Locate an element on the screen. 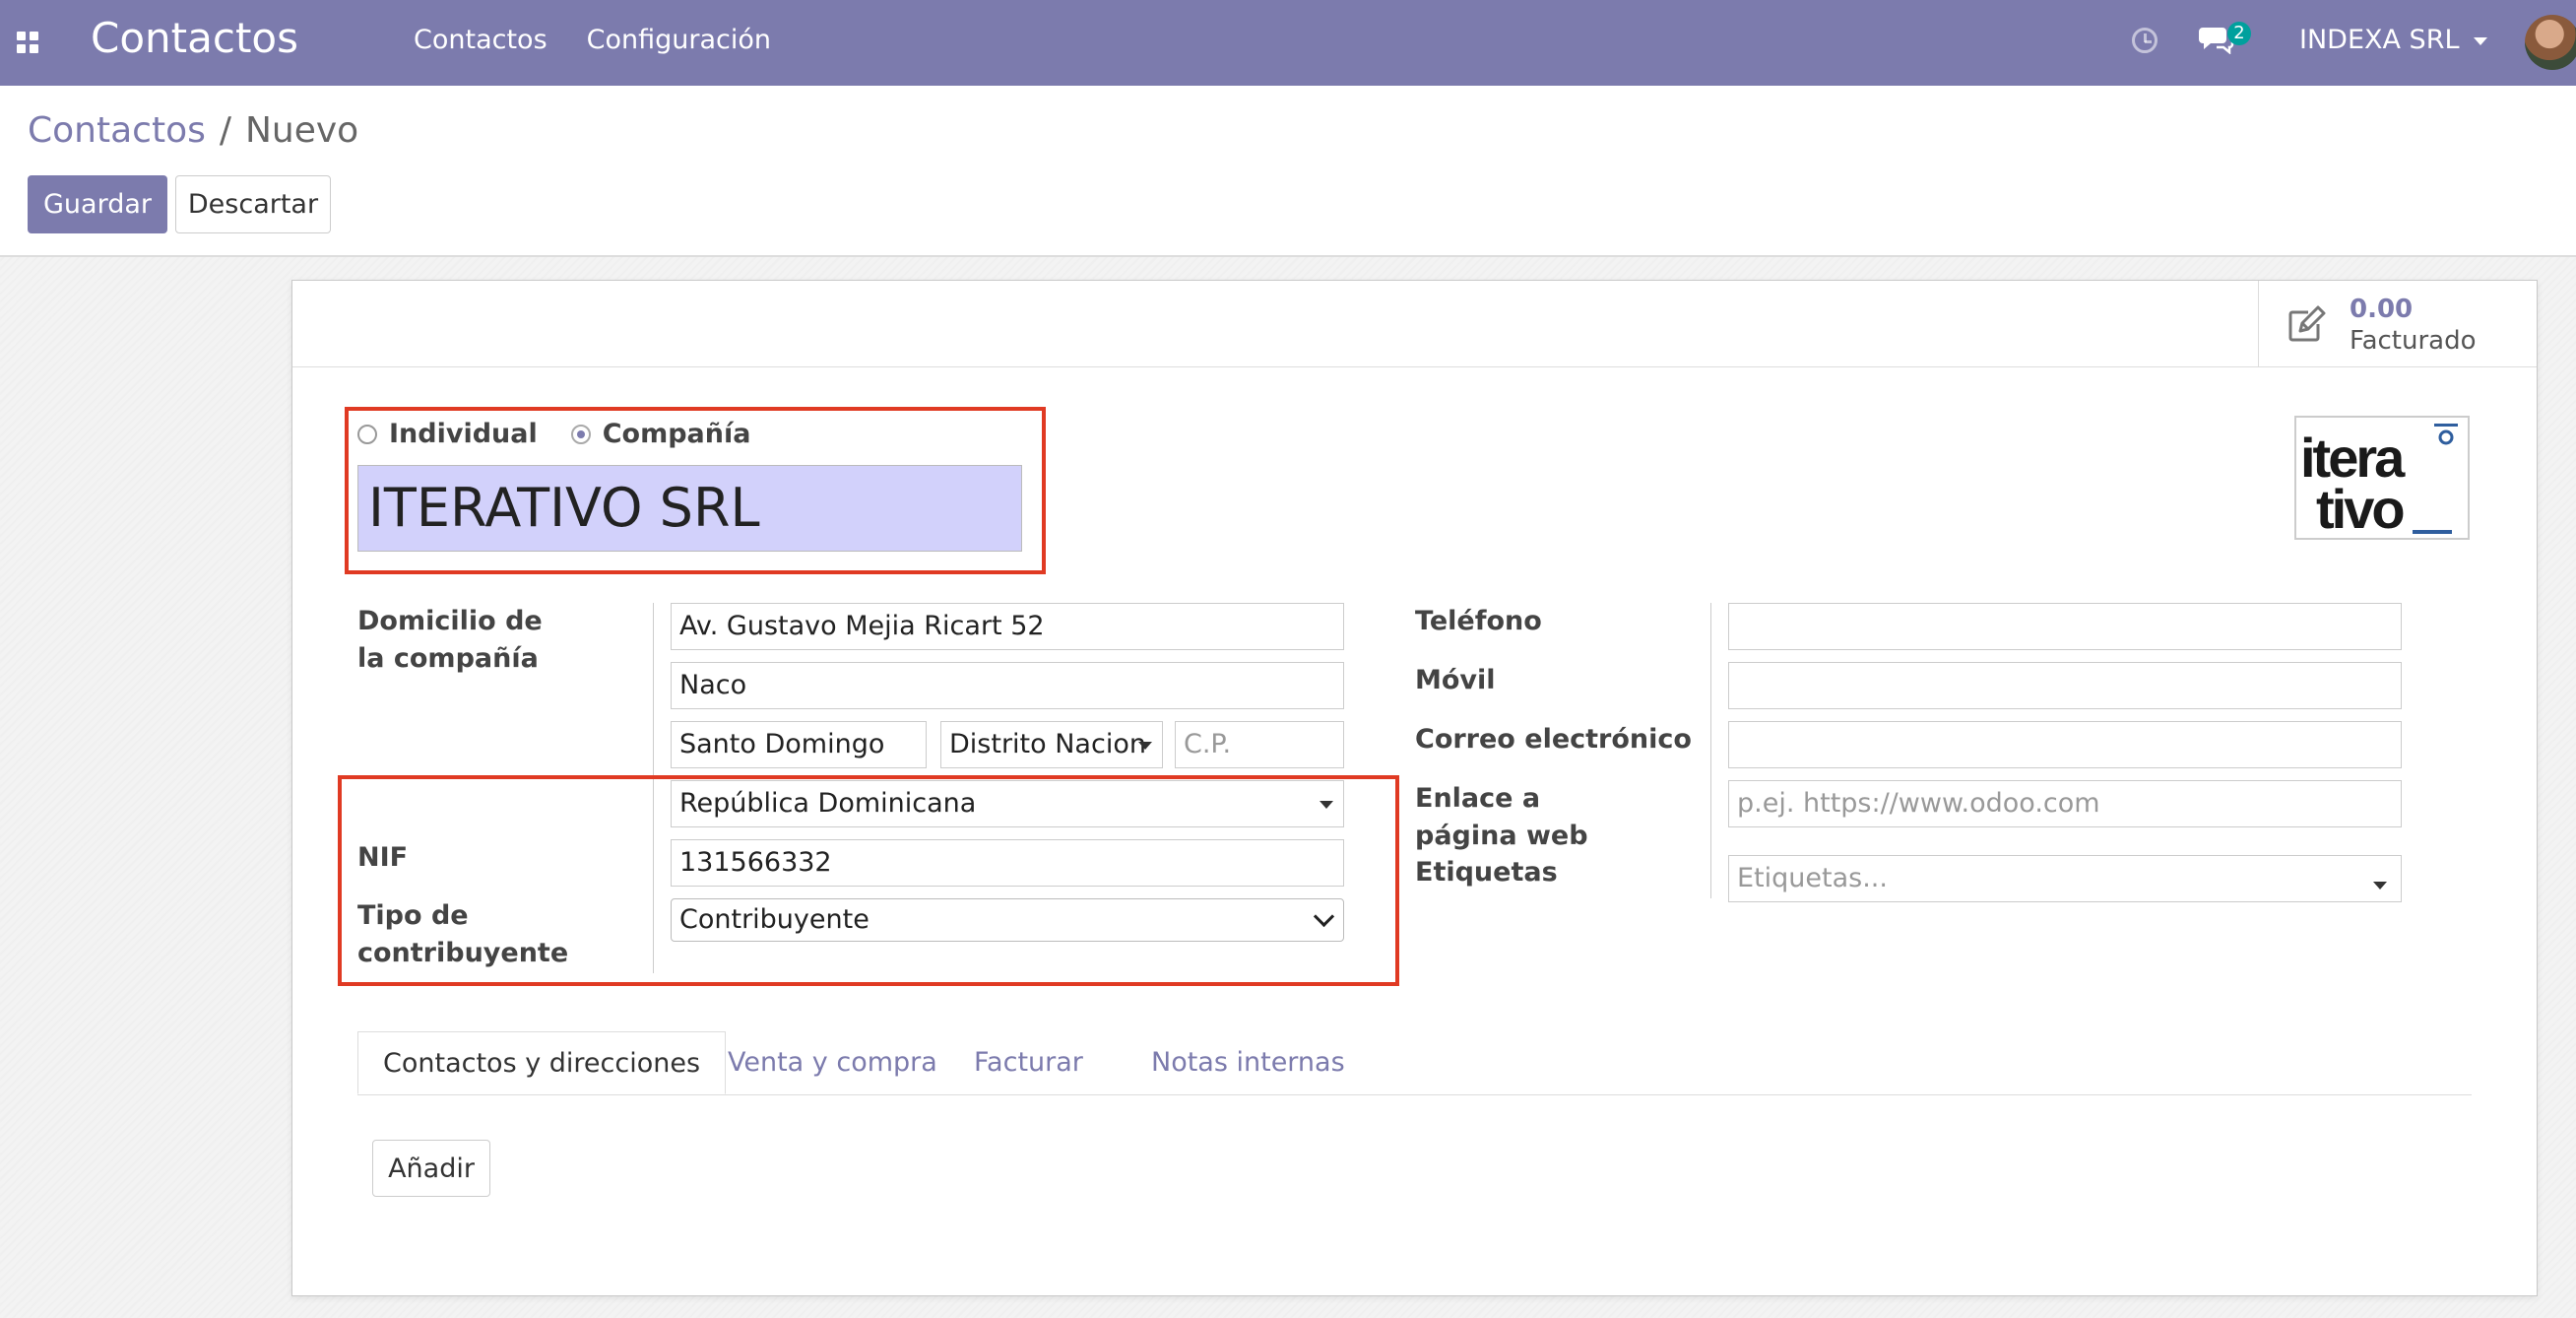 The height and width of the screenshot is (1318, 2576). zip-input: C.P. is located at coordinates (1259, 744).